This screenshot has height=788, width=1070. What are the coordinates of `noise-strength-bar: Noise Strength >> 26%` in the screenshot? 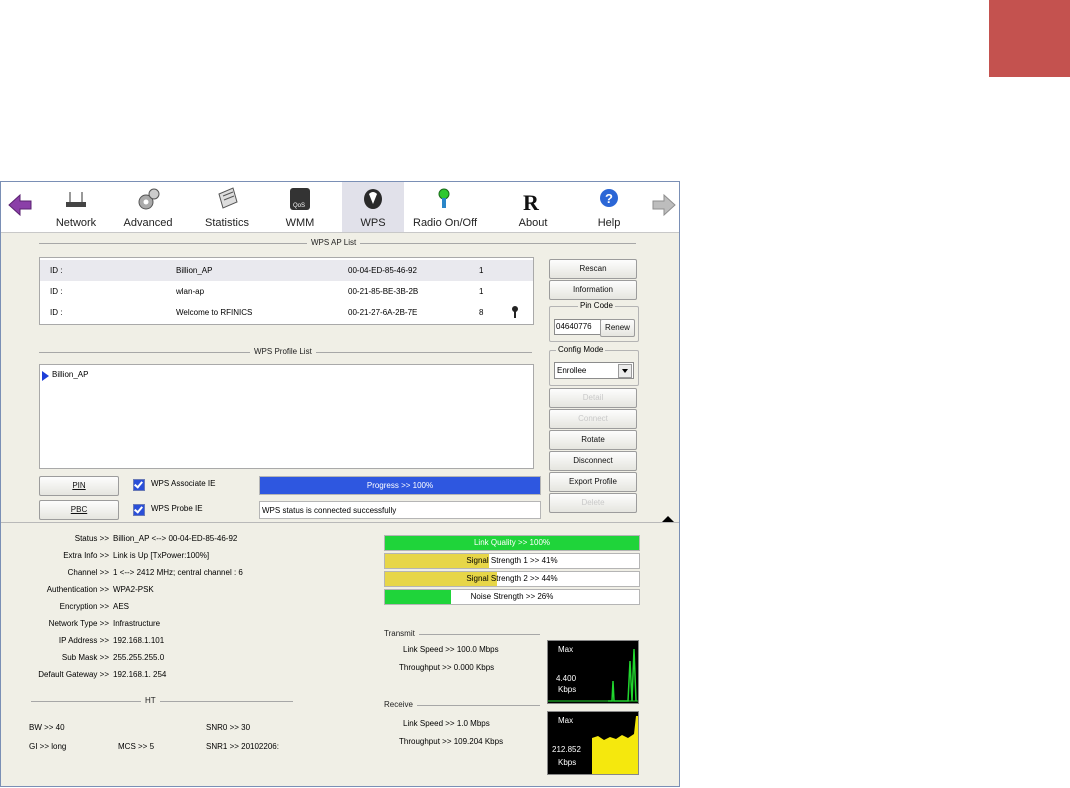 It's located at (512, 597).